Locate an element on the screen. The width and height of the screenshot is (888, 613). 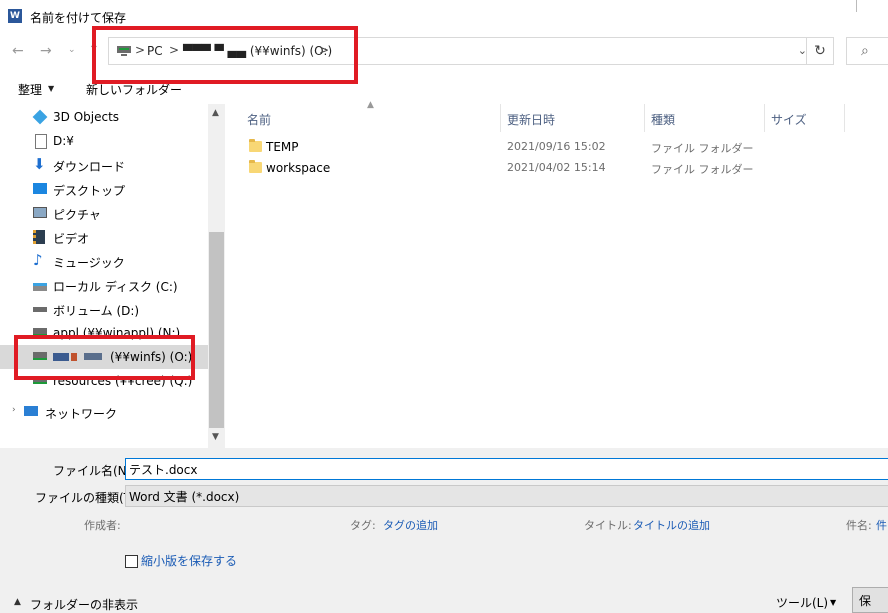
subject-label: 件名: is located at coordinates (859, 525).